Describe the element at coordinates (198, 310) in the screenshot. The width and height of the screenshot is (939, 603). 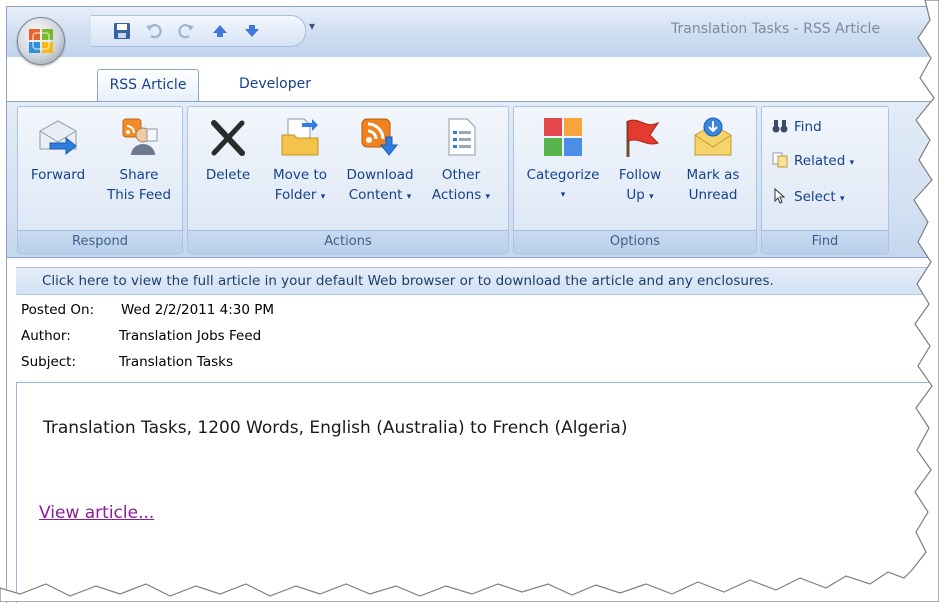
I see `posted-on-value: Wed 2/2/2011 4:30 PM` at that location.